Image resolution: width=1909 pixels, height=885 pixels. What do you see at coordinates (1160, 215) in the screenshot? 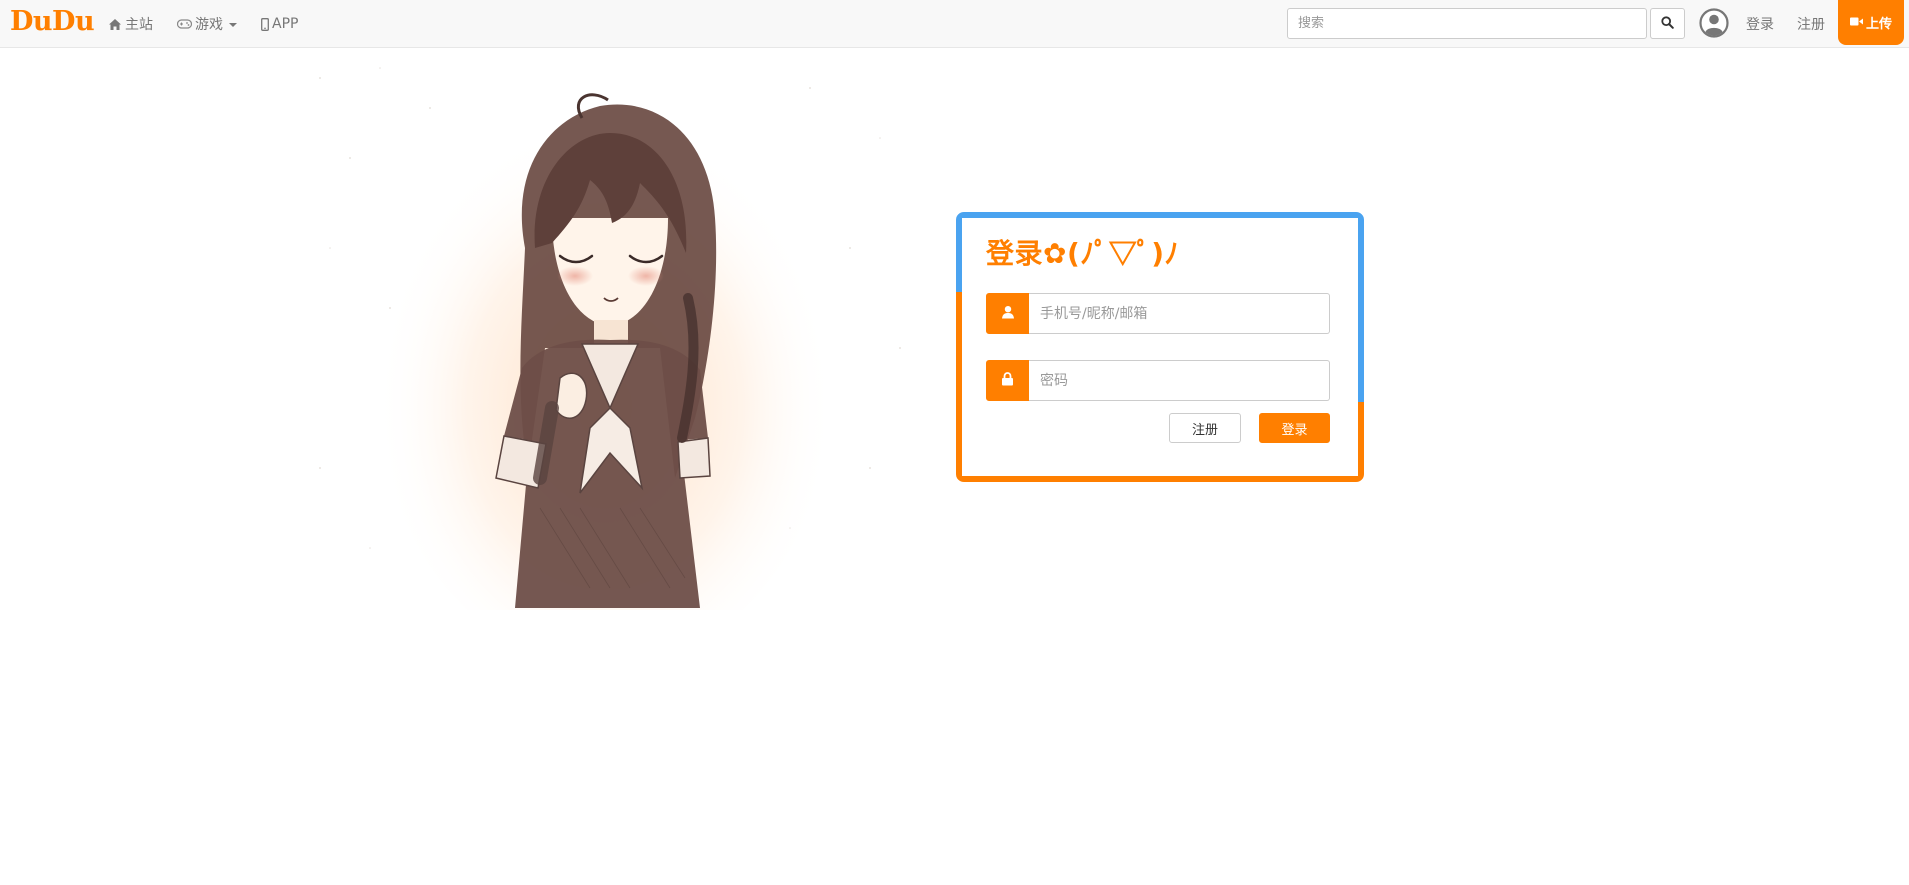
I see `frame-top-border` at bounding box center [1160, 215].